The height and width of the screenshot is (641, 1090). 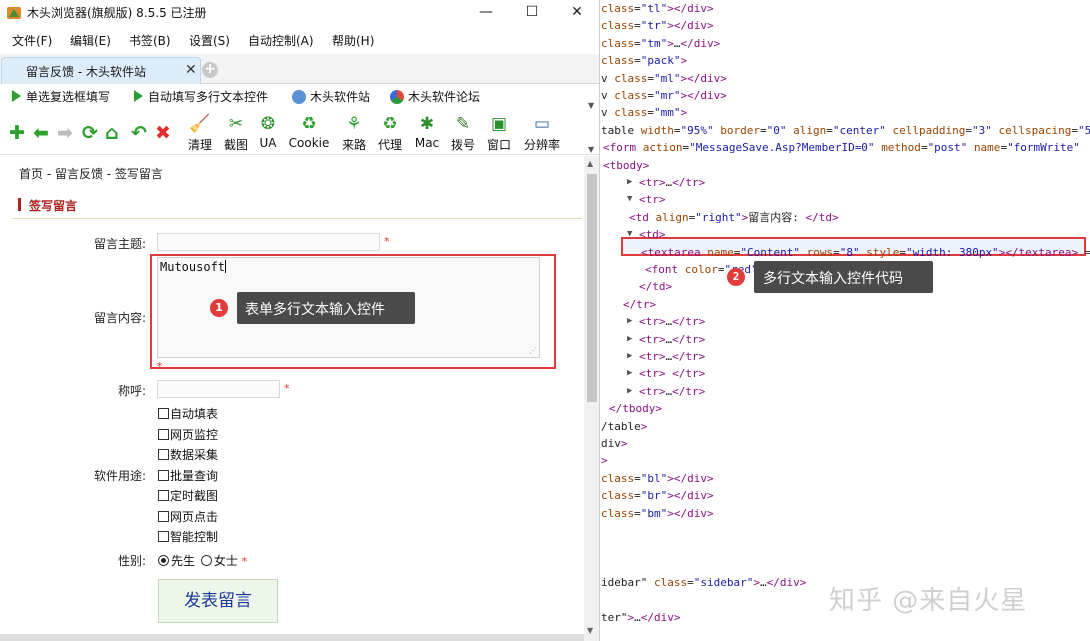 What do you see at coordinates (206, 560) in the screenshot?
I see `radio-ms` at bounding box center [206, 560].